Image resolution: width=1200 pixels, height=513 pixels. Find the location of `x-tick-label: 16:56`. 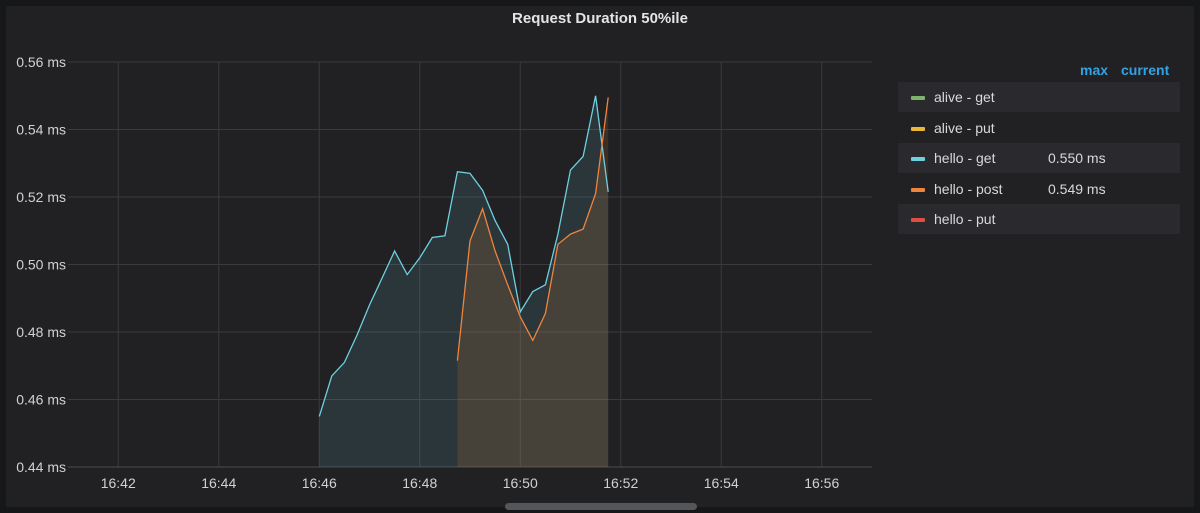

x-tick-label: 16:56 is located at coordinates (821, 483).